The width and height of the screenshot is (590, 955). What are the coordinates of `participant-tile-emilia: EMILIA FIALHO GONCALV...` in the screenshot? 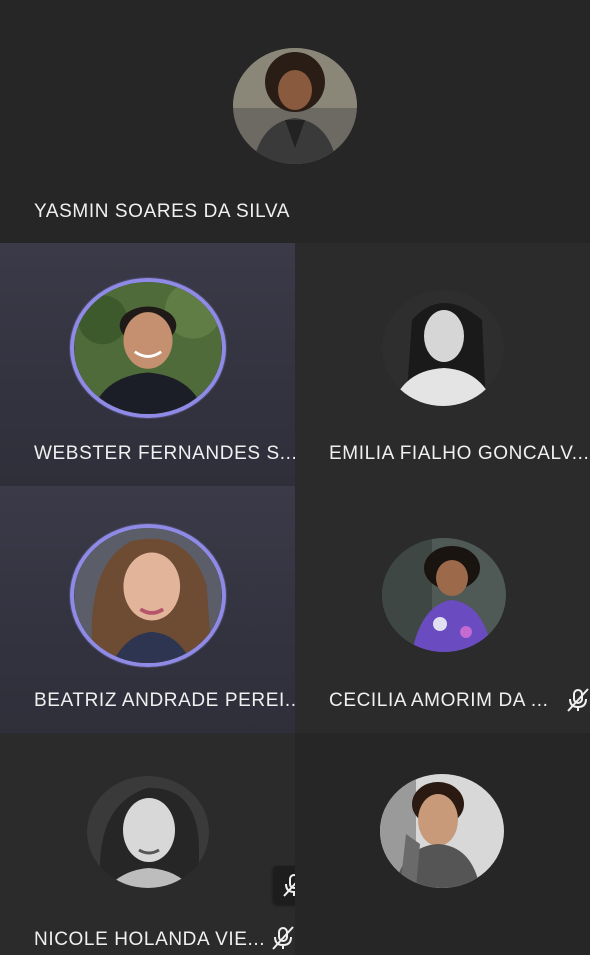 It's located at (442, 364).